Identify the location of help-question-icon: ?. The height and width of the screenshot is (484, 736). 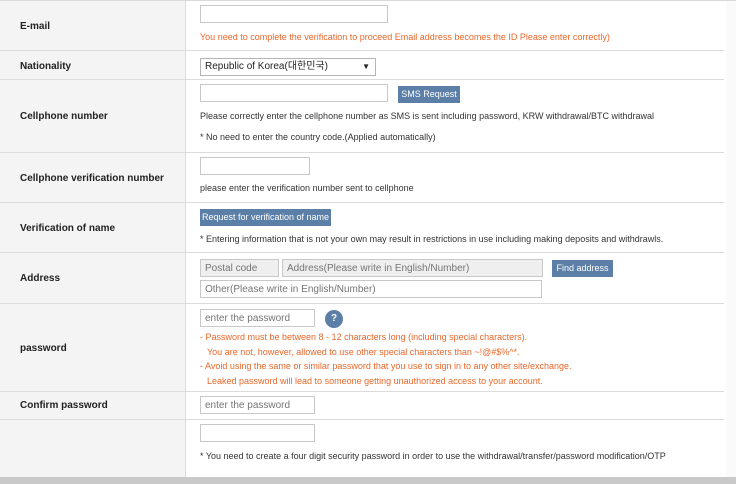
(334, 319).